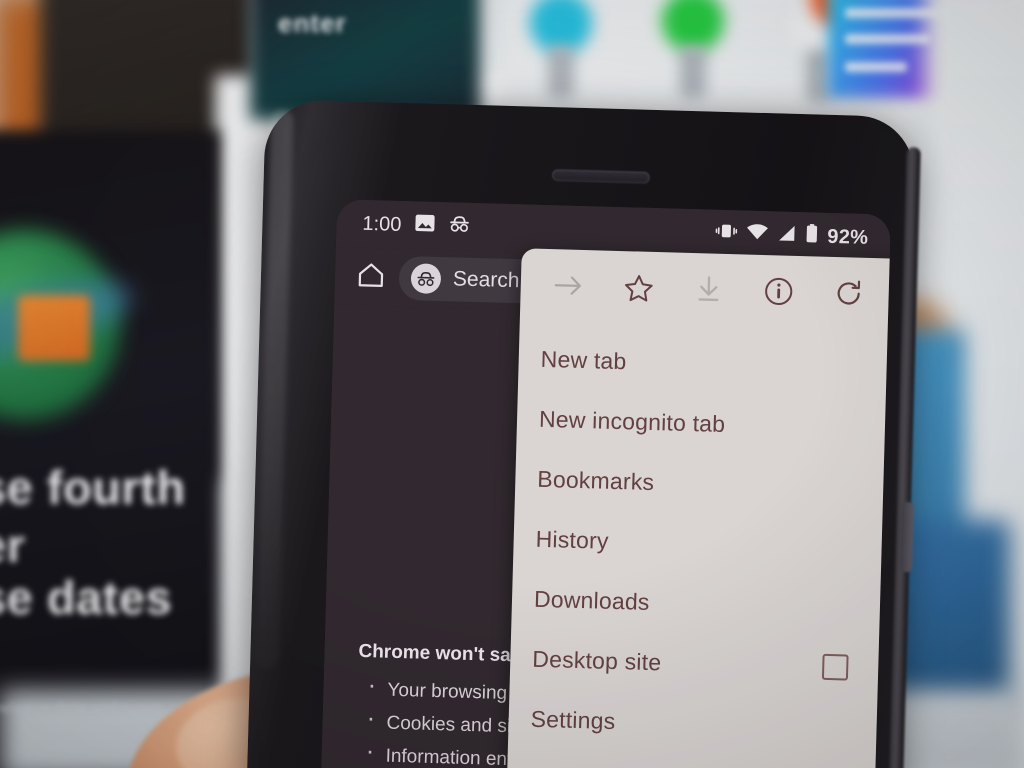 The image size is (1024, 768). Describe the element at coordinates (812, 236) in the screenshot. I see `battery-icon` at that location.